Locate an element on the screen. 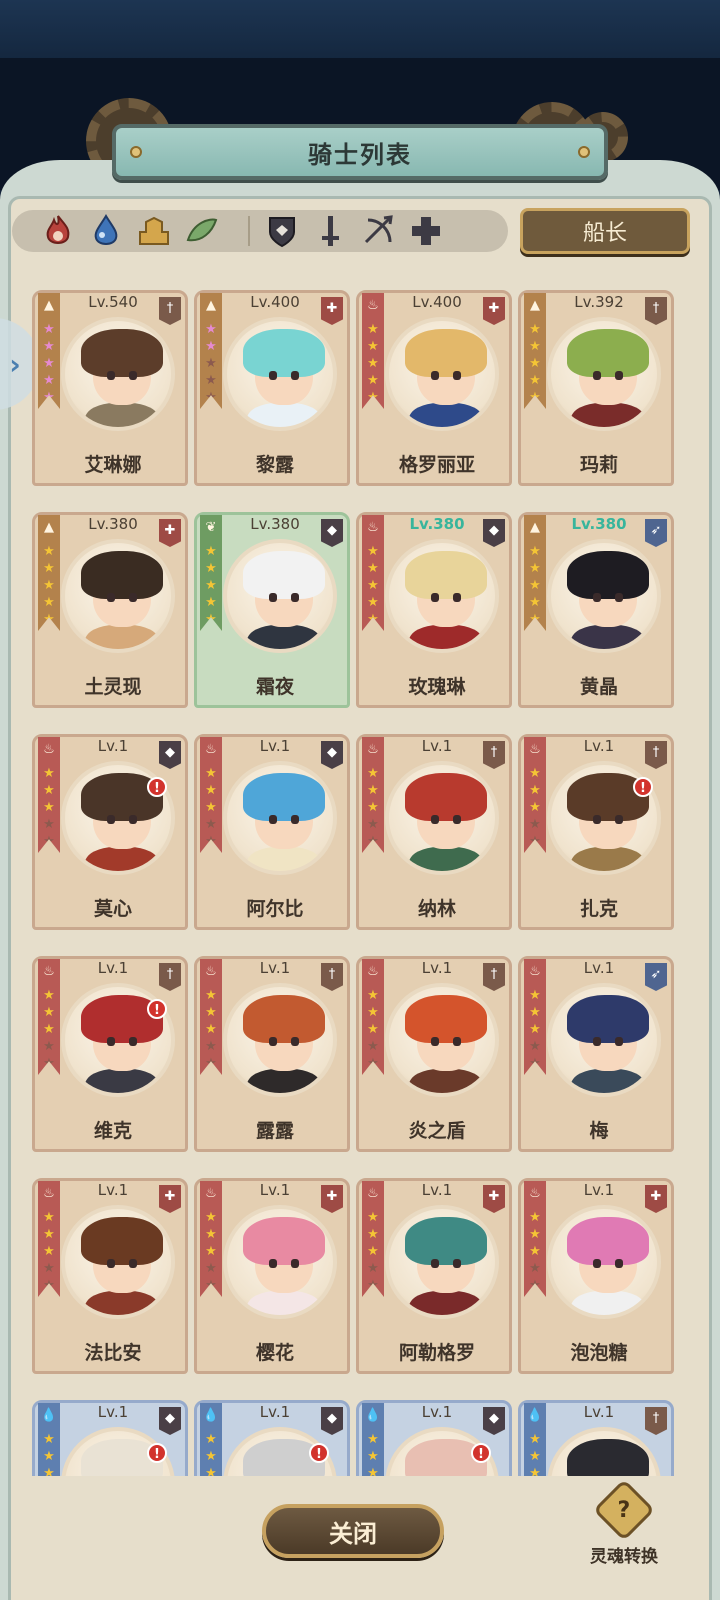 The width and height of the screenshot is (720, 1600). knight-card: Lv.1 ♨ ★ ★ ★ ★ ★ ✚ 樱花 is located at coordinates (272, 1276).